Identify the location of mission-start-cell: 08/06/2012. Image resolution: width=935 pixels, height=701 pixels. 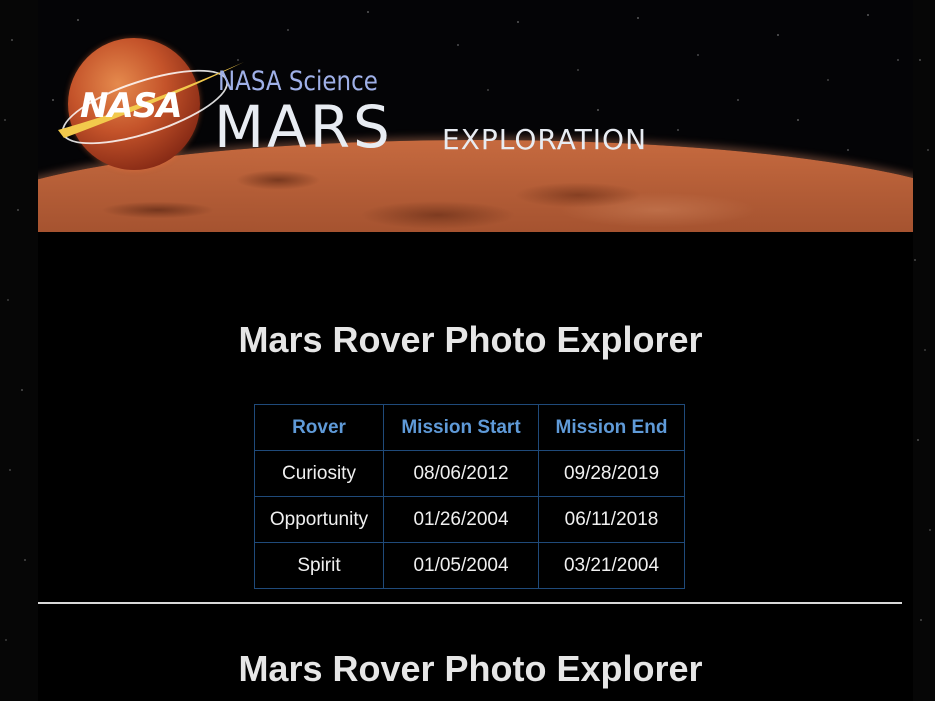
(461, 473).